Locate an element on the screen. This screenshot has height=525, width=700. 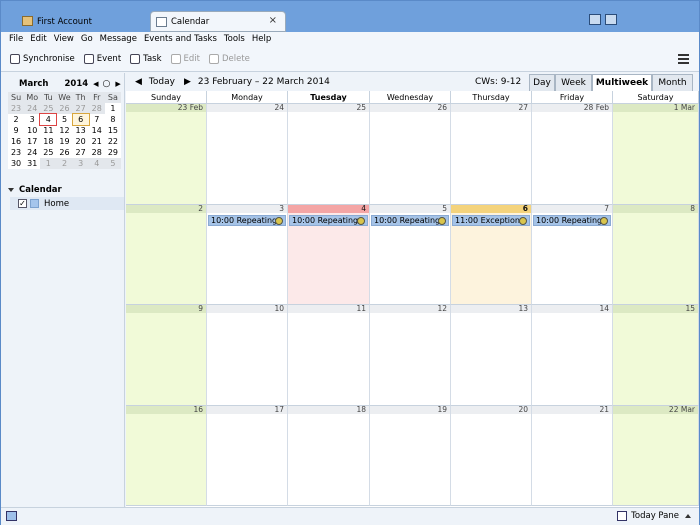
new-event-button: Event is located at coordinates (102, 58).